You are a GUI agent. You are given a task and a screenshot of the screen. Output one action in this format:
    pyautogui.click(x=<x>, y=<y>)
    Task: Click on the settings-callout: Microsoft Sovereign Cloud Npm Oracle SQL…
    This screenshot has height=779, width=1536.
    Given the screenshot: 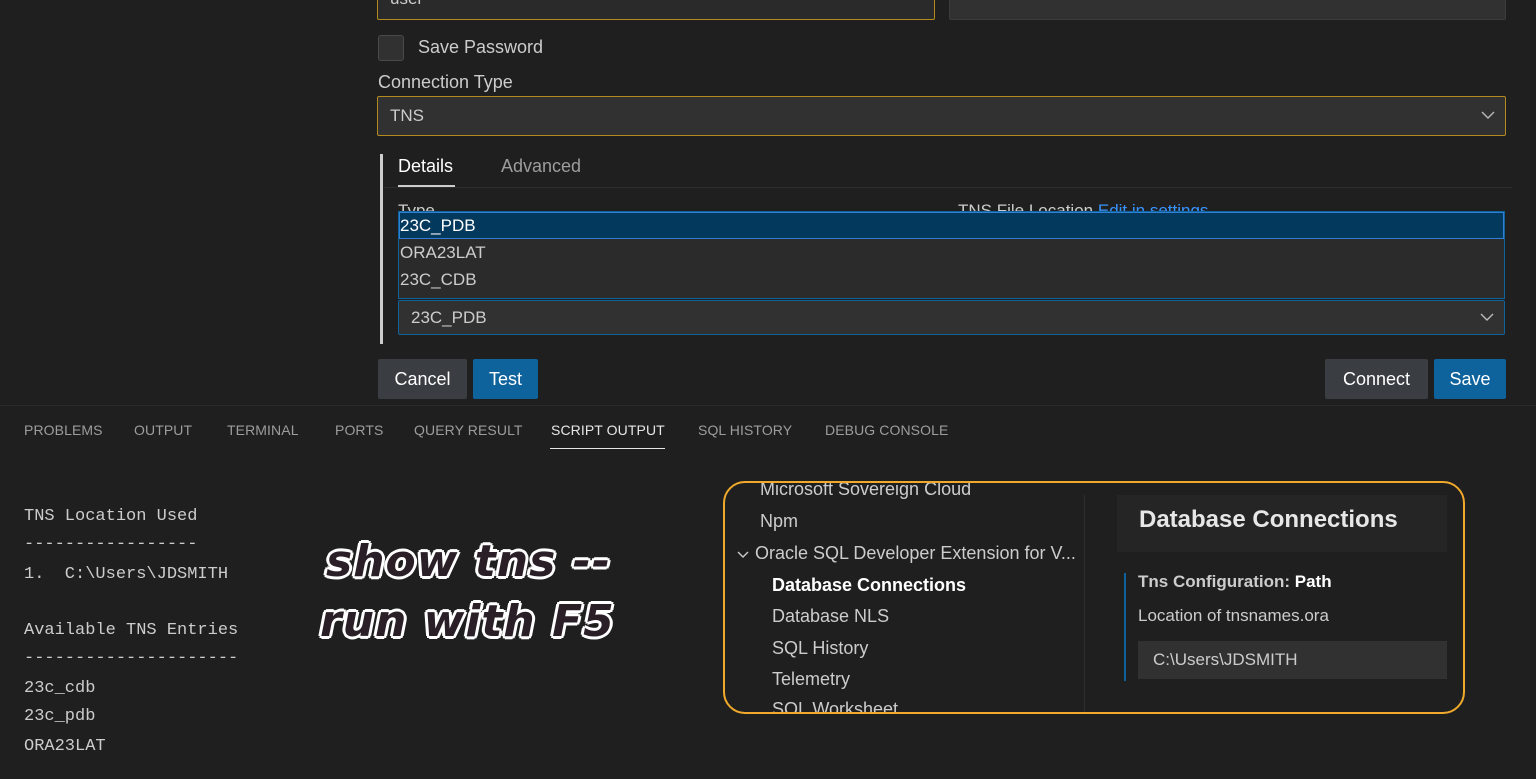 What is the action you would take?
    pyautogui.click(x=1094, y=597)
    